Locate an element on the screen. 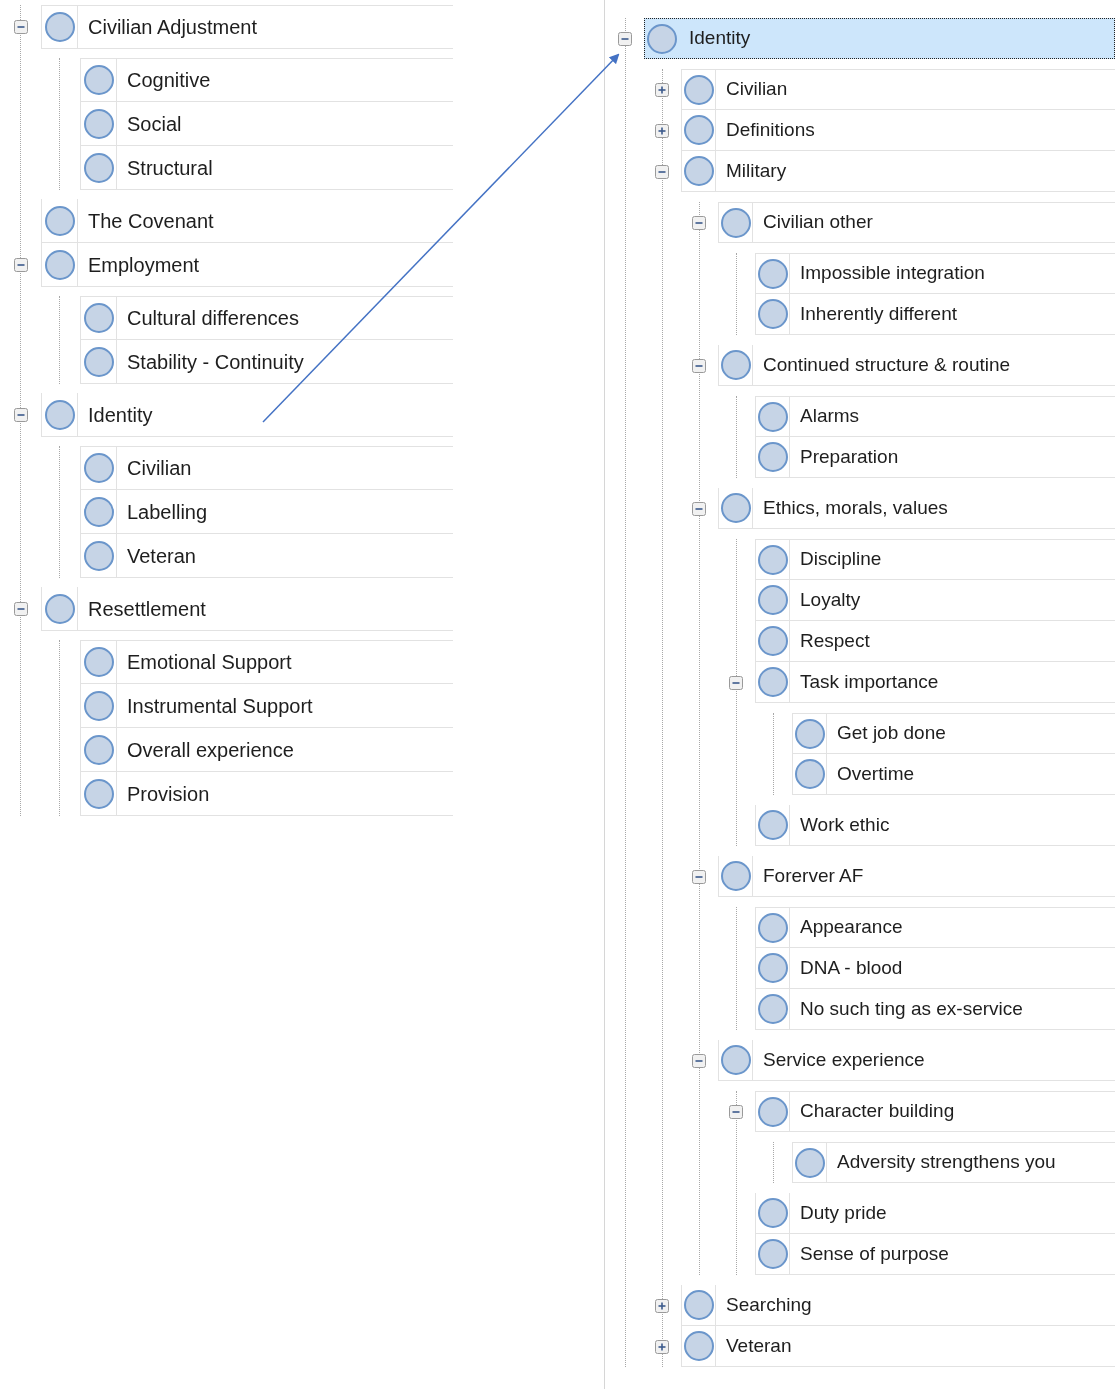 The image size is (1115, 1389). tree-row: Military is located at coordinates (898, 171).